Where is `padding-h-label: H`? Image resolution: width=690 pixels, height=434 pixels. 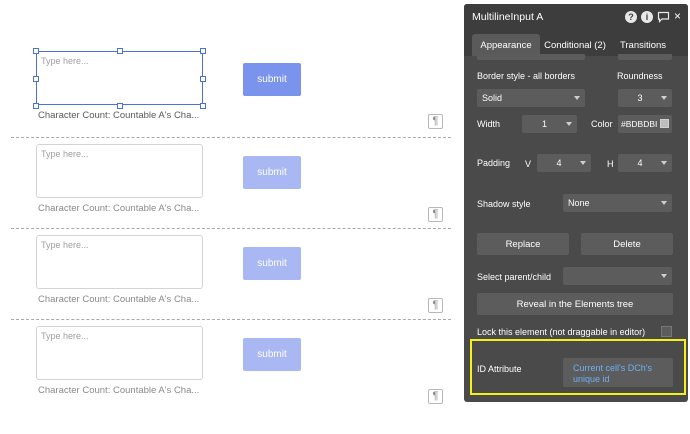
padding-h-label: H is located at coordinates (610, 164).